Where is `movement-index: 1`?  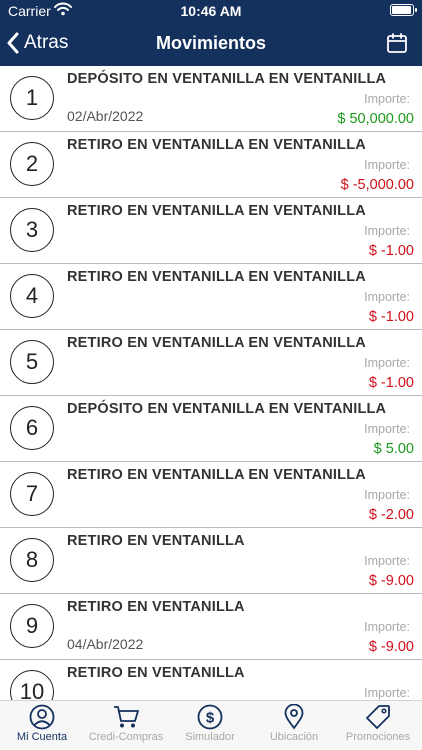
movement-index: 1 is located at coordinates (32, 98).